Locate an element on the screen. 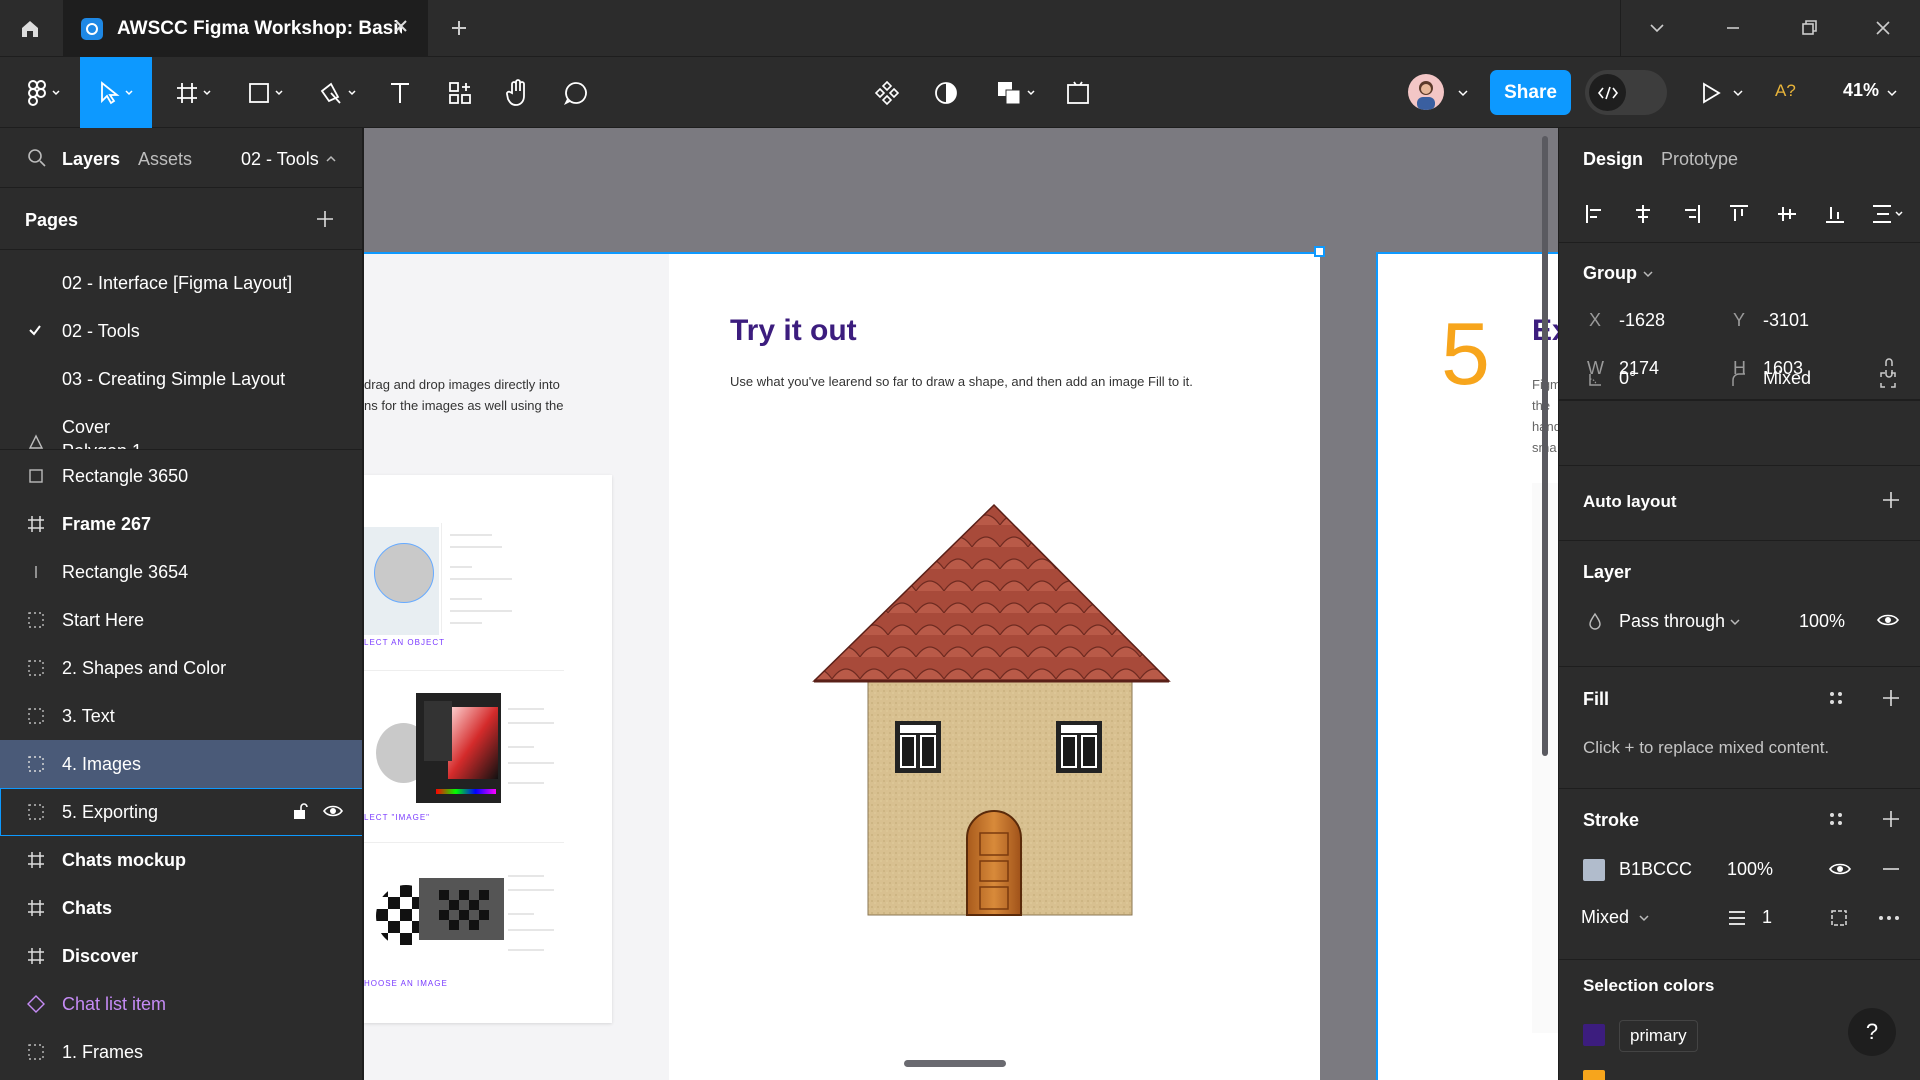 This screenshot has height=1080, width=1920. more-options-icon is located at coordinates (1889, 918).